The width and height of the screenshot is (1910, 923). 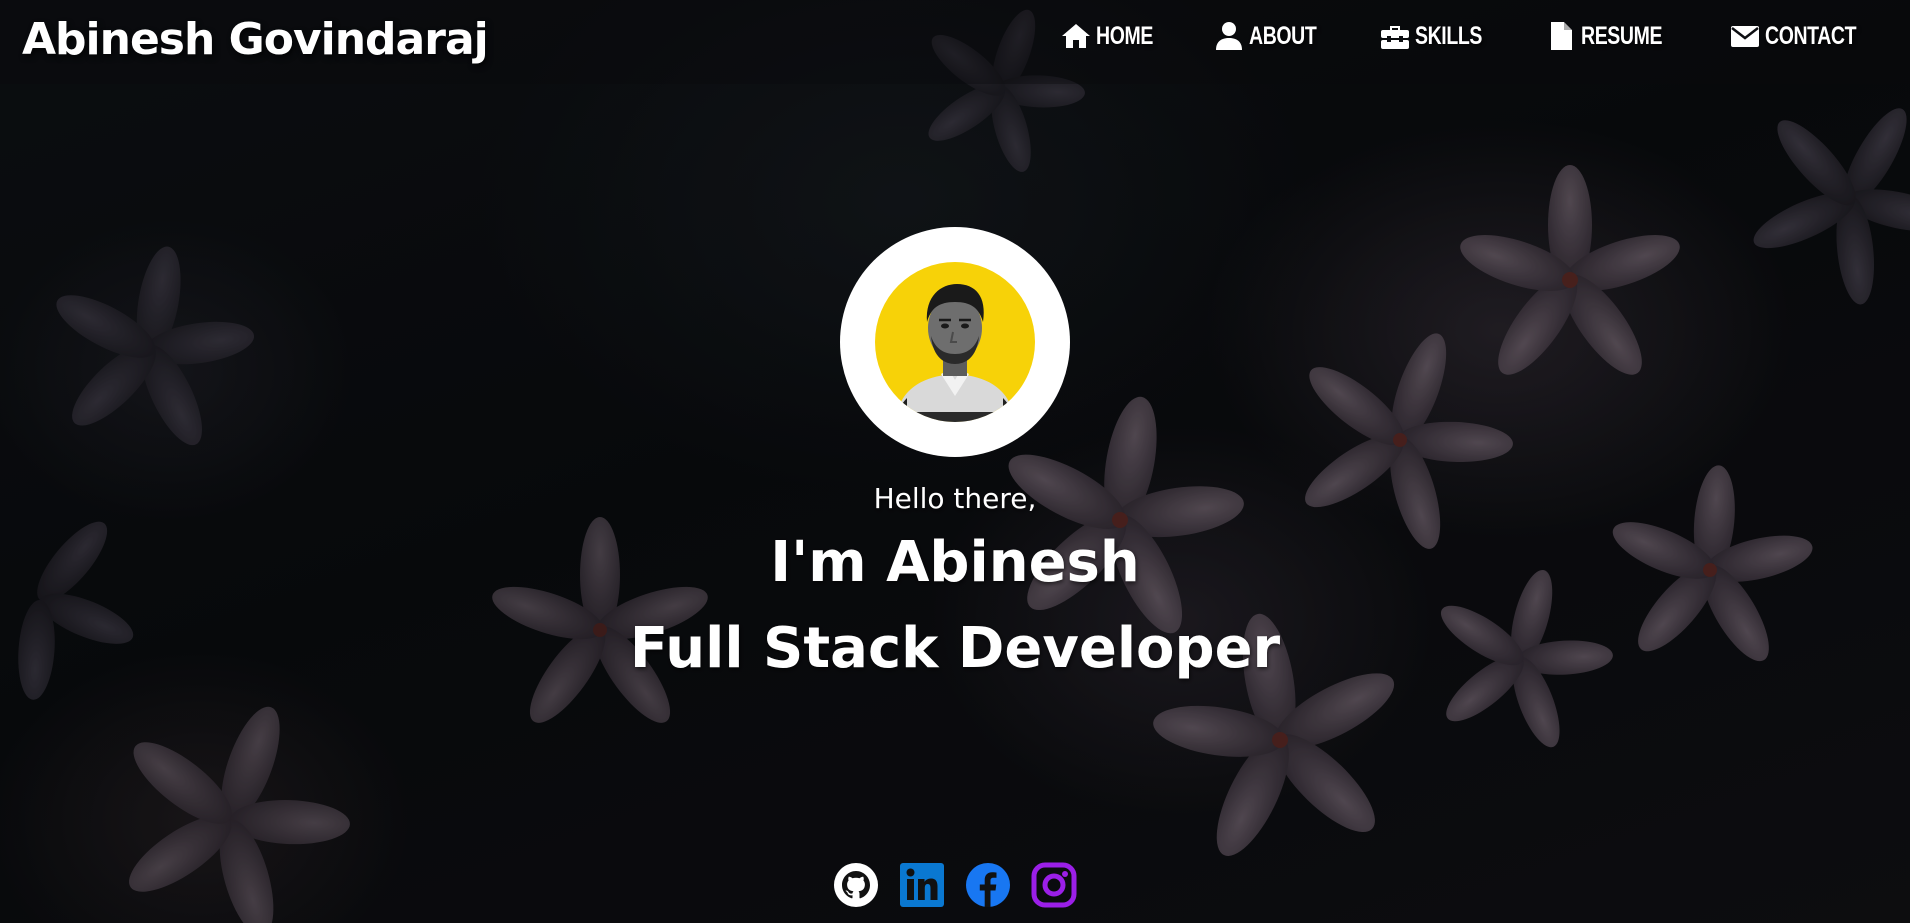 I want to click on instagram-link, so click(x=1054, y=885).